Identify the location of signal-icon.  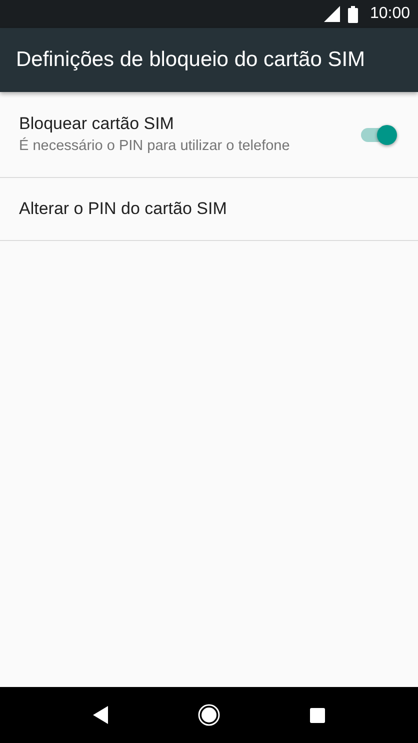
(332, 14).